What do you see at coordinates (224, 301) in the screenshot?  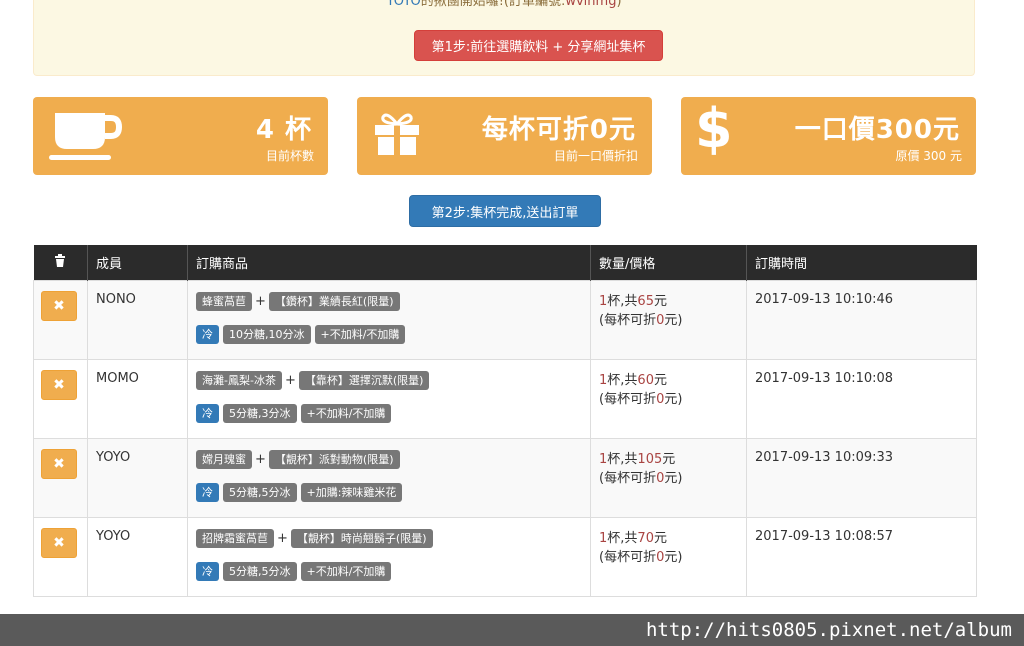 I see `drink-tag: 蜂蜜萵苣` at bounding box center [224, 301].